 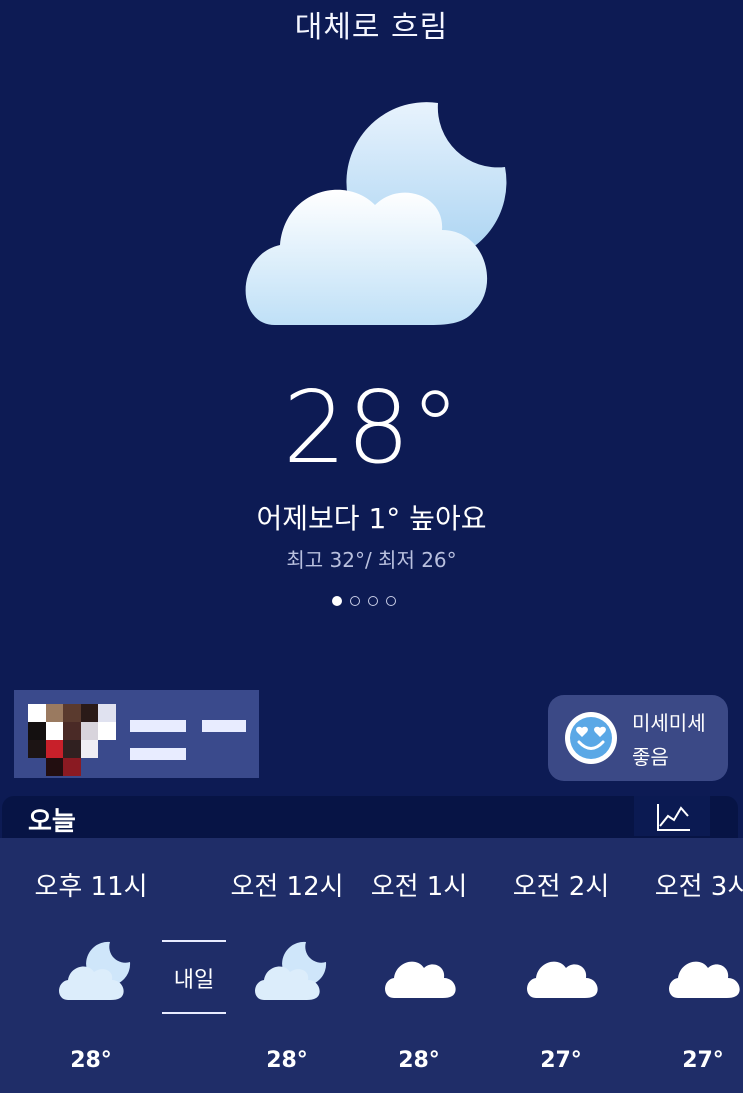 I want to click on hour-time: 오전 3시, so click(x=698, y=887).